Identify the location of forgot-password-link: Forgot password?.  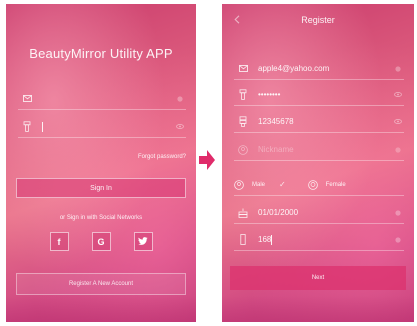
(162, 157).